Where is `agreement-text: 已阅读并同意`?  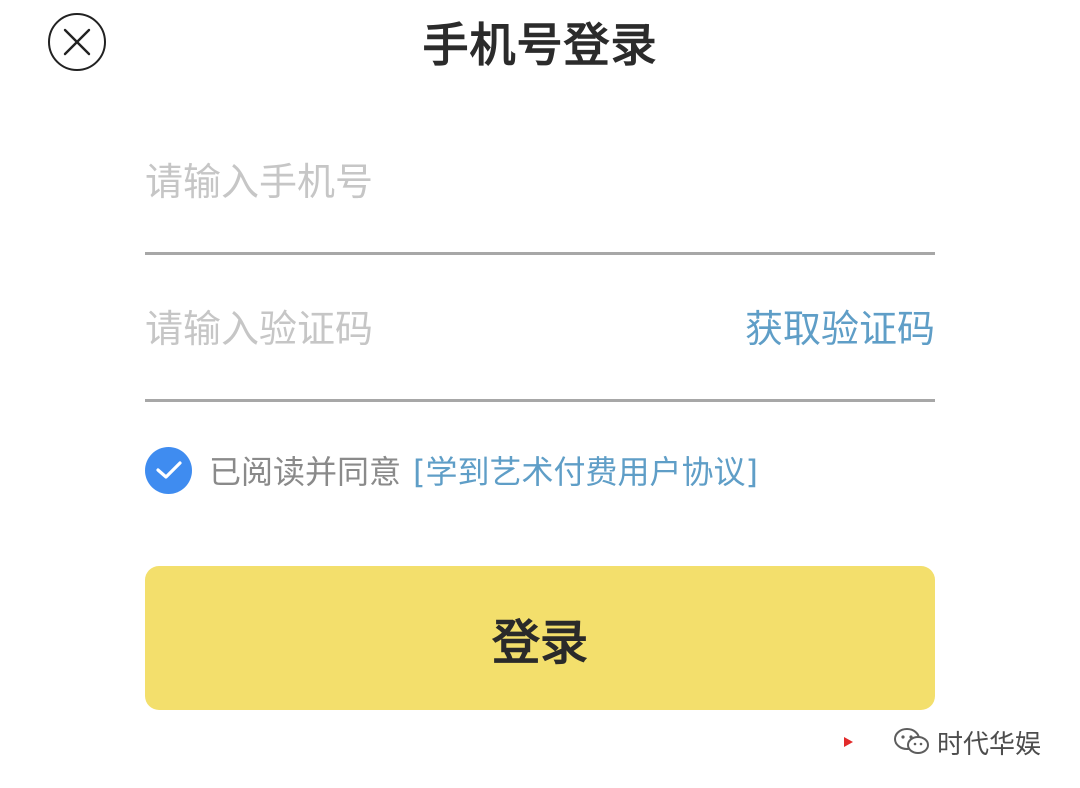
agreement-text: 已阅读并同意 is located at coordinates (305, 472).